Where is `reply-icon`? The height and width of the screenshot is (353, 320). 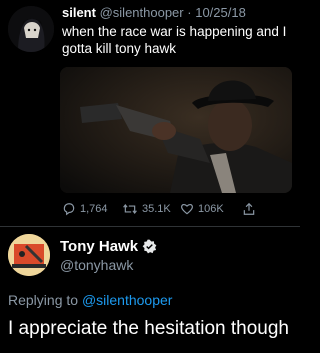
reply-icon is located at coordinates (69, 209).